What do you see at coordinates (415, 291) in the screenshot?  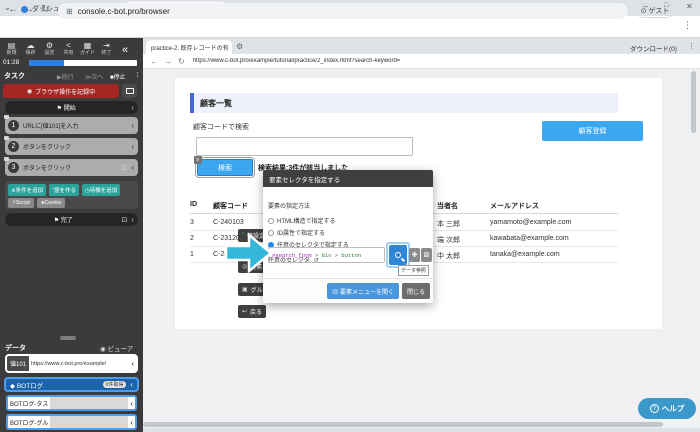 I see `close-dialog-button: 閉じる` at bounding box center [415, 291].